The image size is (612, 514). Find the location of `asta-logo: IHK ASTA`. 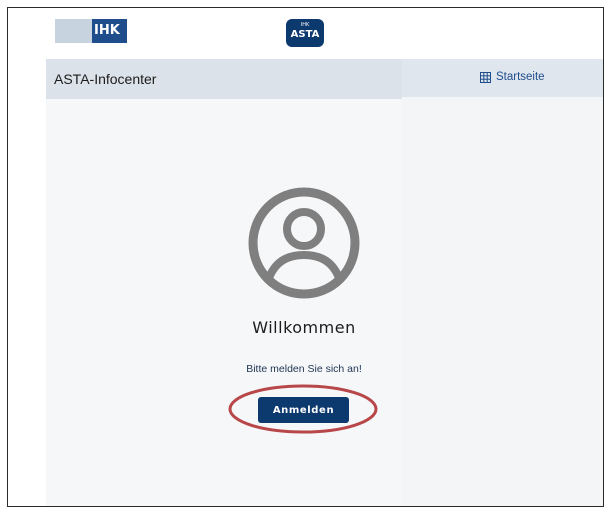

asta-logo: IHK ASTA is located at coordinates (305, 33).